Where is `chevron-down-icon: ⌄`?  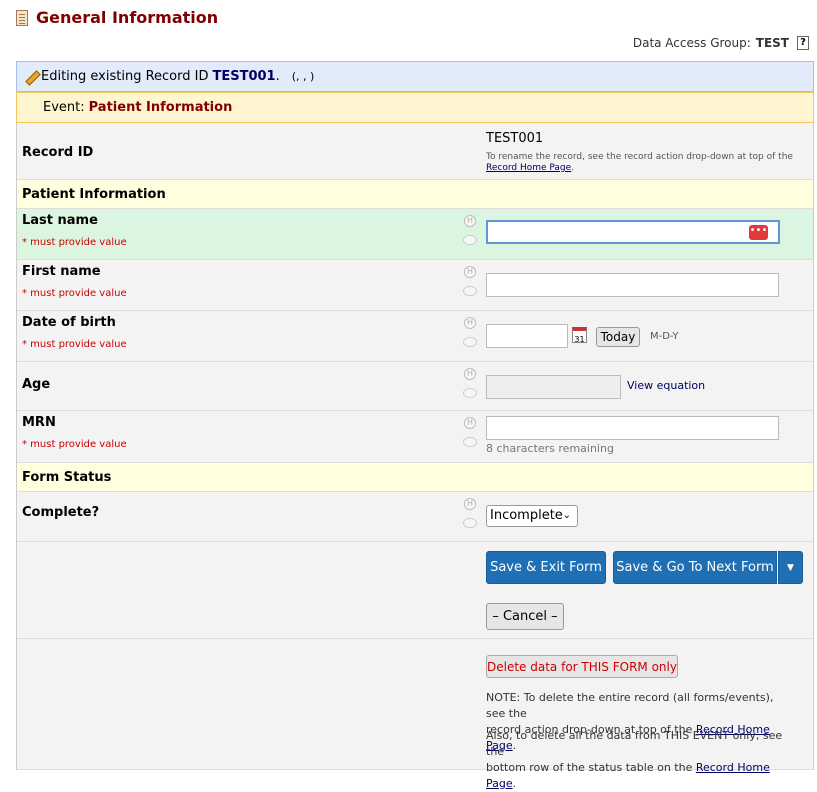
chevron-down-icon: ⌄ is located at coordinates (566, 515).